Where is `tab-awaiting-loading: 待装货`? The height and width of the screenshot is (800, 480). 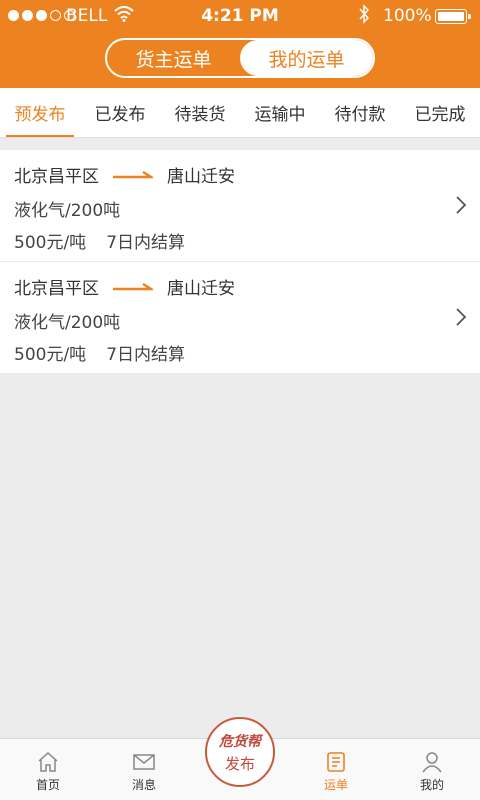
tab-awaiting-loading: 待装货 is located at coordinates (200, 112).